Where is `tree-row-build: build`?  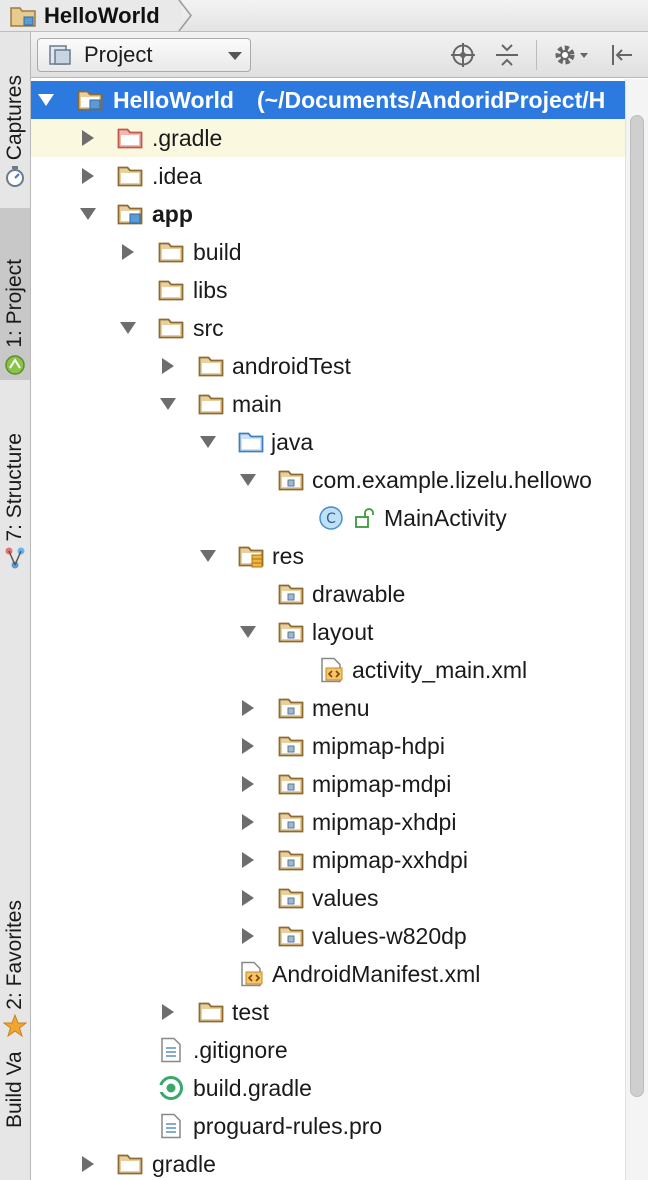 tree-row-build: build is located at coordinates (328, 252).